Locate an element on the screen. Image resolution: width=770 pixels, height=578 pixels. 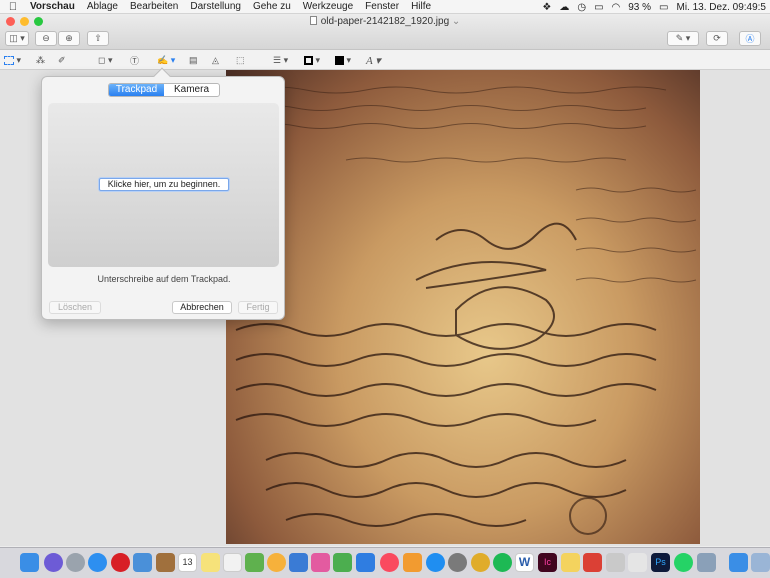
spotify-icon is located at coordinates (502, 562).